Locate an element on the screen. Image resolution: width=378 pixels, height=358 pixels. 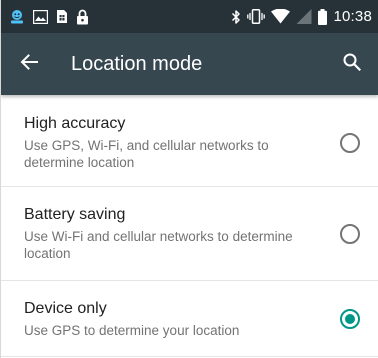
option-title: Device only is located at coordinates (65, 308).